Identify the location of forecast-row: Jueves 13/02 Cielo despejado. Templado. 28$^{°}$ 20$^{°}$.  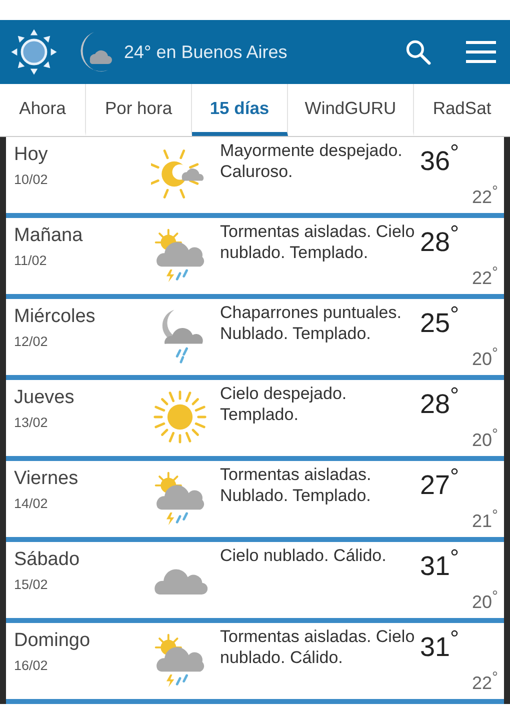
(255, 418).